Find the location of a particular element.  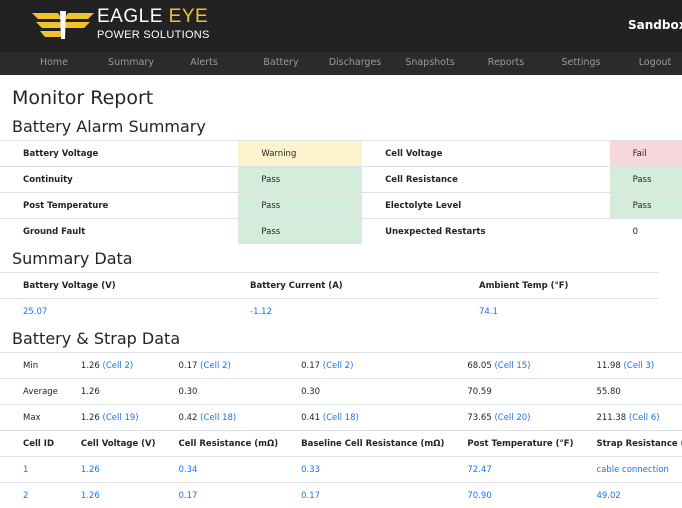

cell-link: (Cell 15) is located at coordinates (512, 366).